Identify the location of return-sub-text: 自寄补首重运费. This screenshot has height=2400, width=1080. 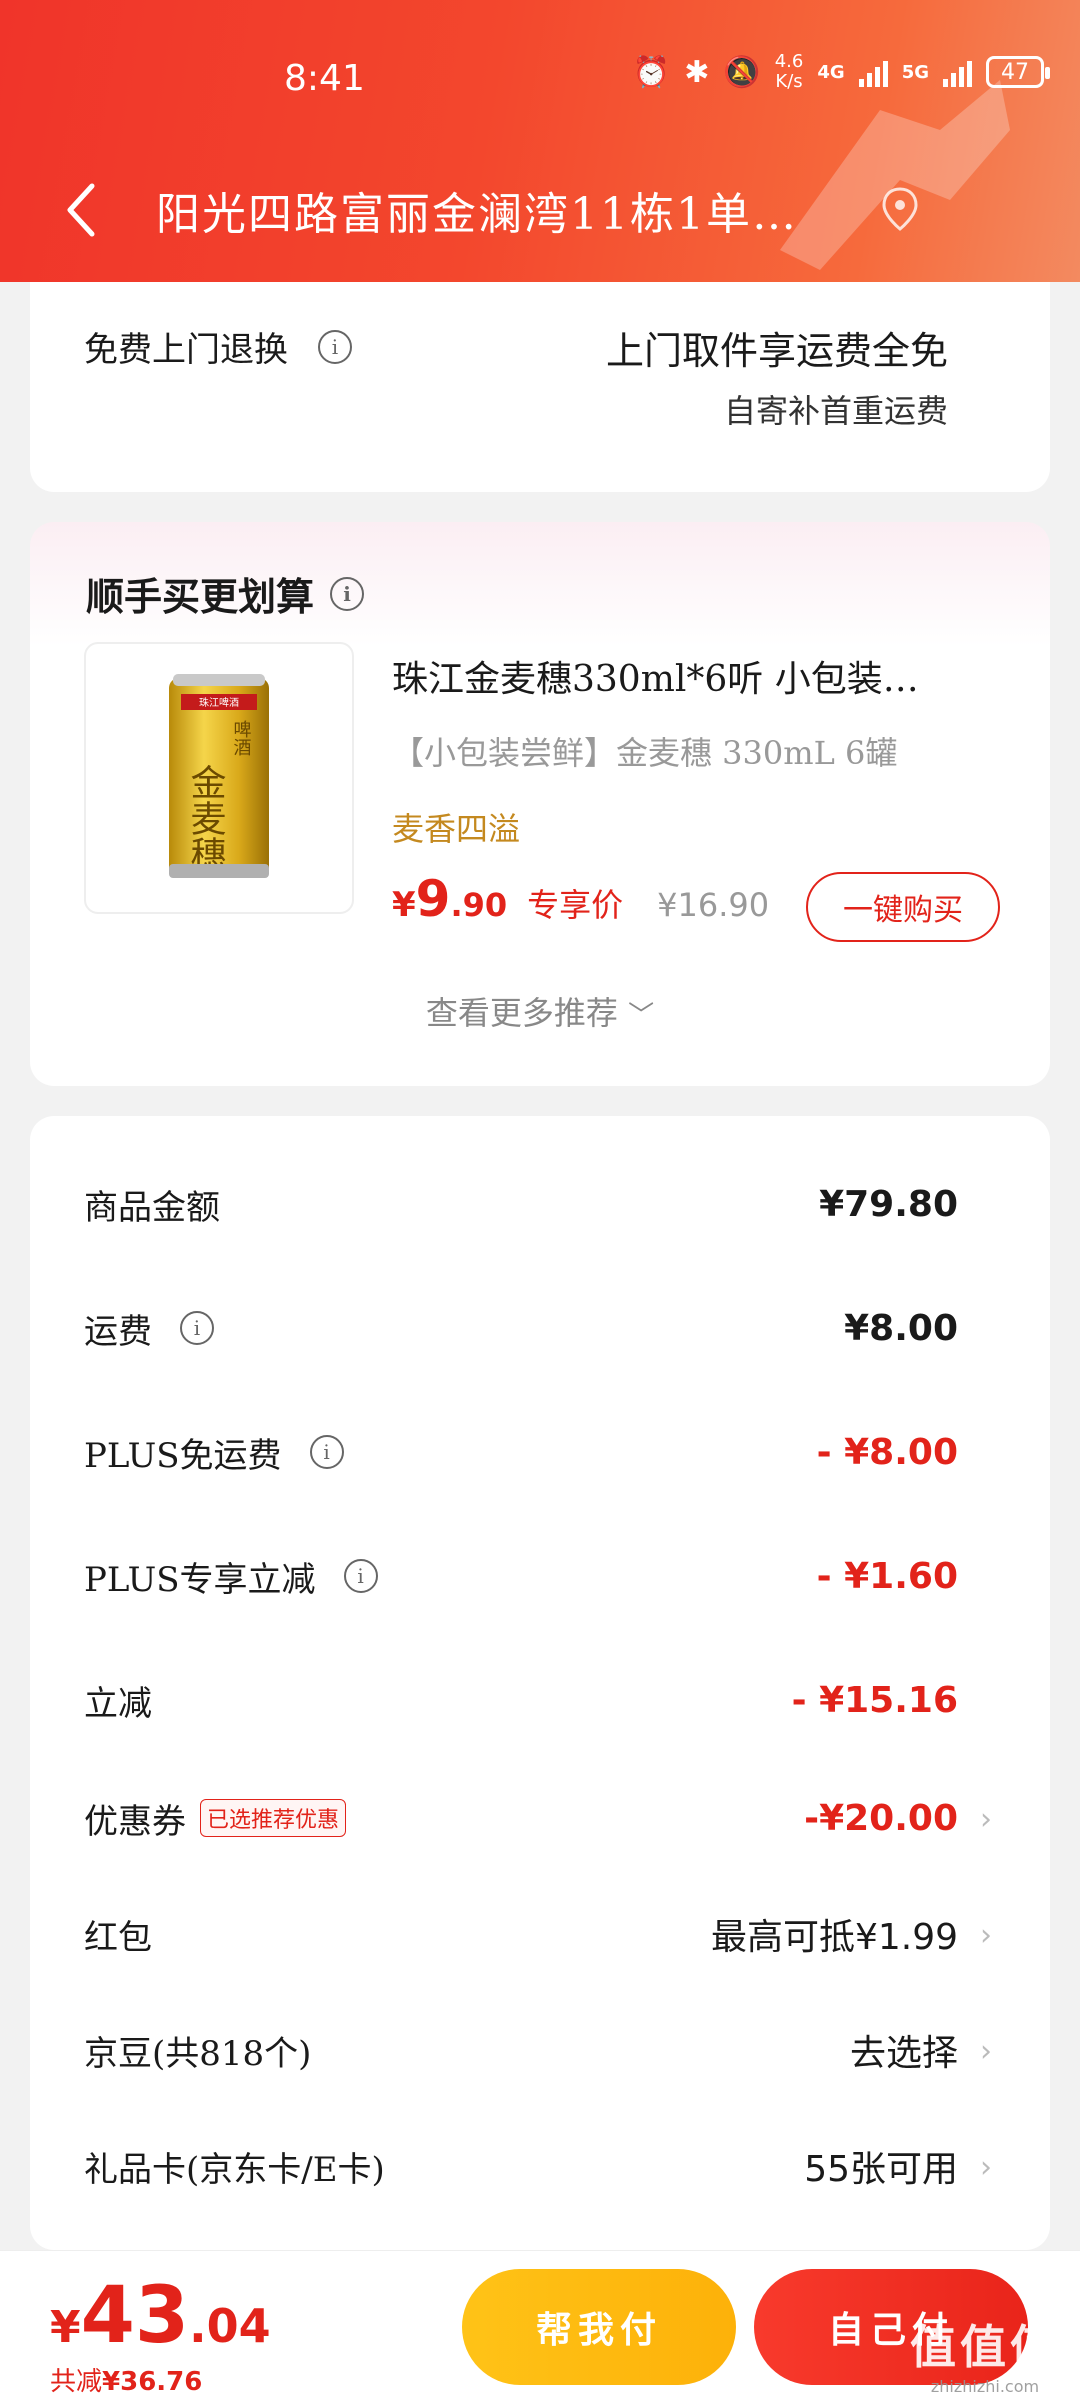
(835, 411).